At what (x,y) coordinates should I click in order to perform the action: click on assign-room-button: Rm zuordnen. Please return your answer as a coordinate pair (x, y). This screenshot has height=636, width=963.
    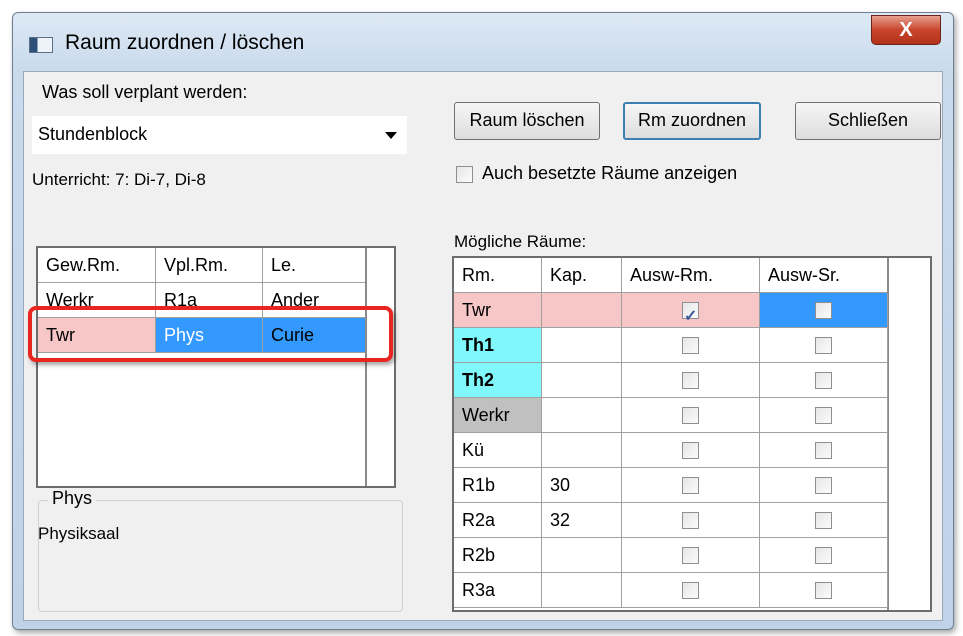
    Looking at the image, I should click on (692, 121).